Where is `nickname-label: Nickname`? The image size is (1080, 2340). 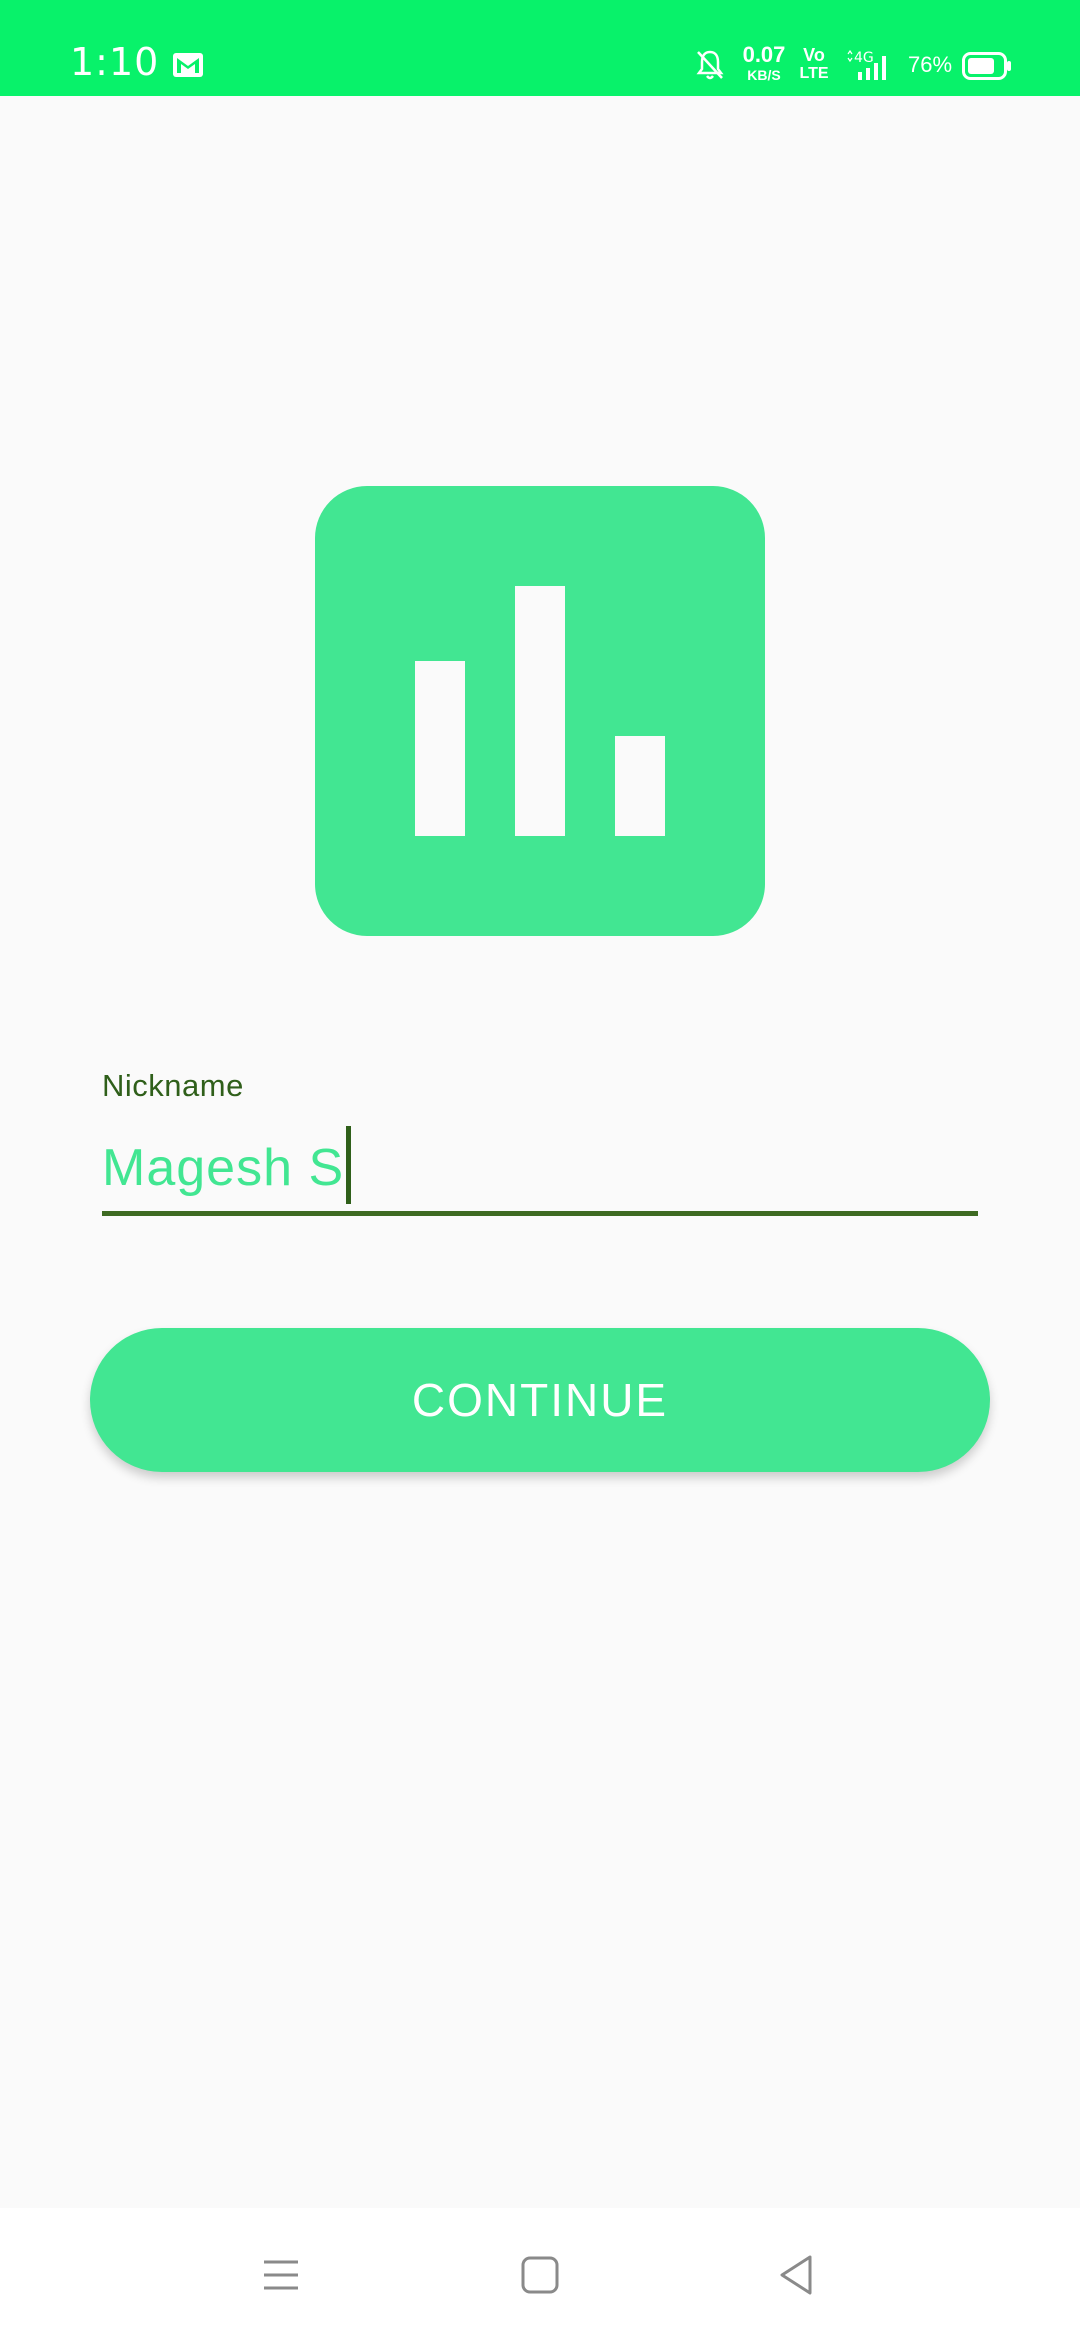 nickname-label: Nickname is located at coordinates (173, 1085).